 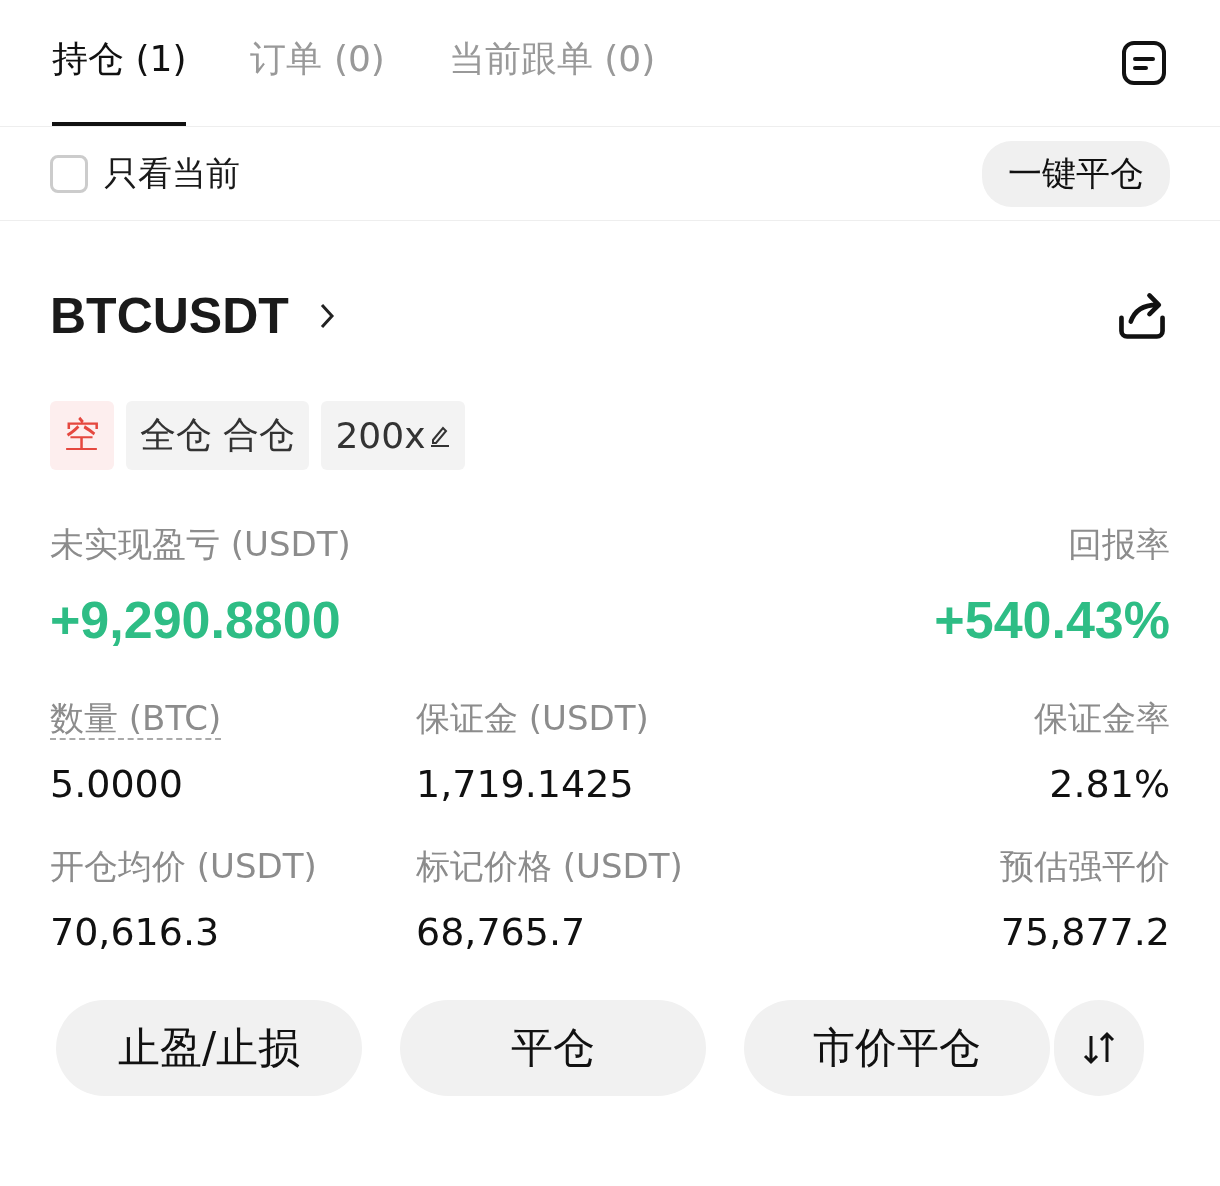 I want to click on roe-value: +540.43%, so click(x=1052, y=620).